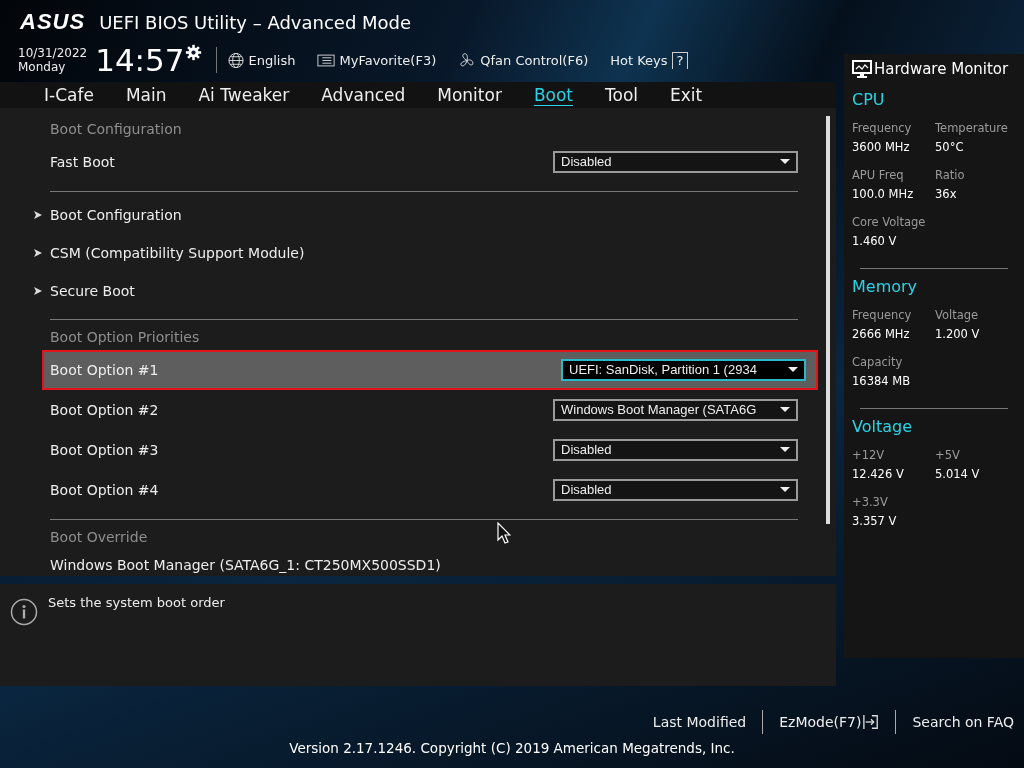 This screenshot has height=768, width=1024. What do you see at coordinates (409, 564) in the screenshot?
I see `setting-row: Windows Boot Manager (SATA6G_1: CT250MX500SSD1)` at bounding box center [409, 564].